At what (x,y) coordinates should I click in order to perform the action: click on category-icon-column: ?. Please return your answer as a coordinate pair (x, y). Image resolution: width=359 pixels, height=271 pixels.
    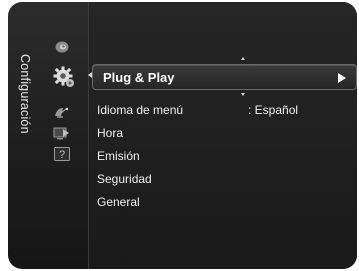
    Looking at the image, I should click on (67, 135).